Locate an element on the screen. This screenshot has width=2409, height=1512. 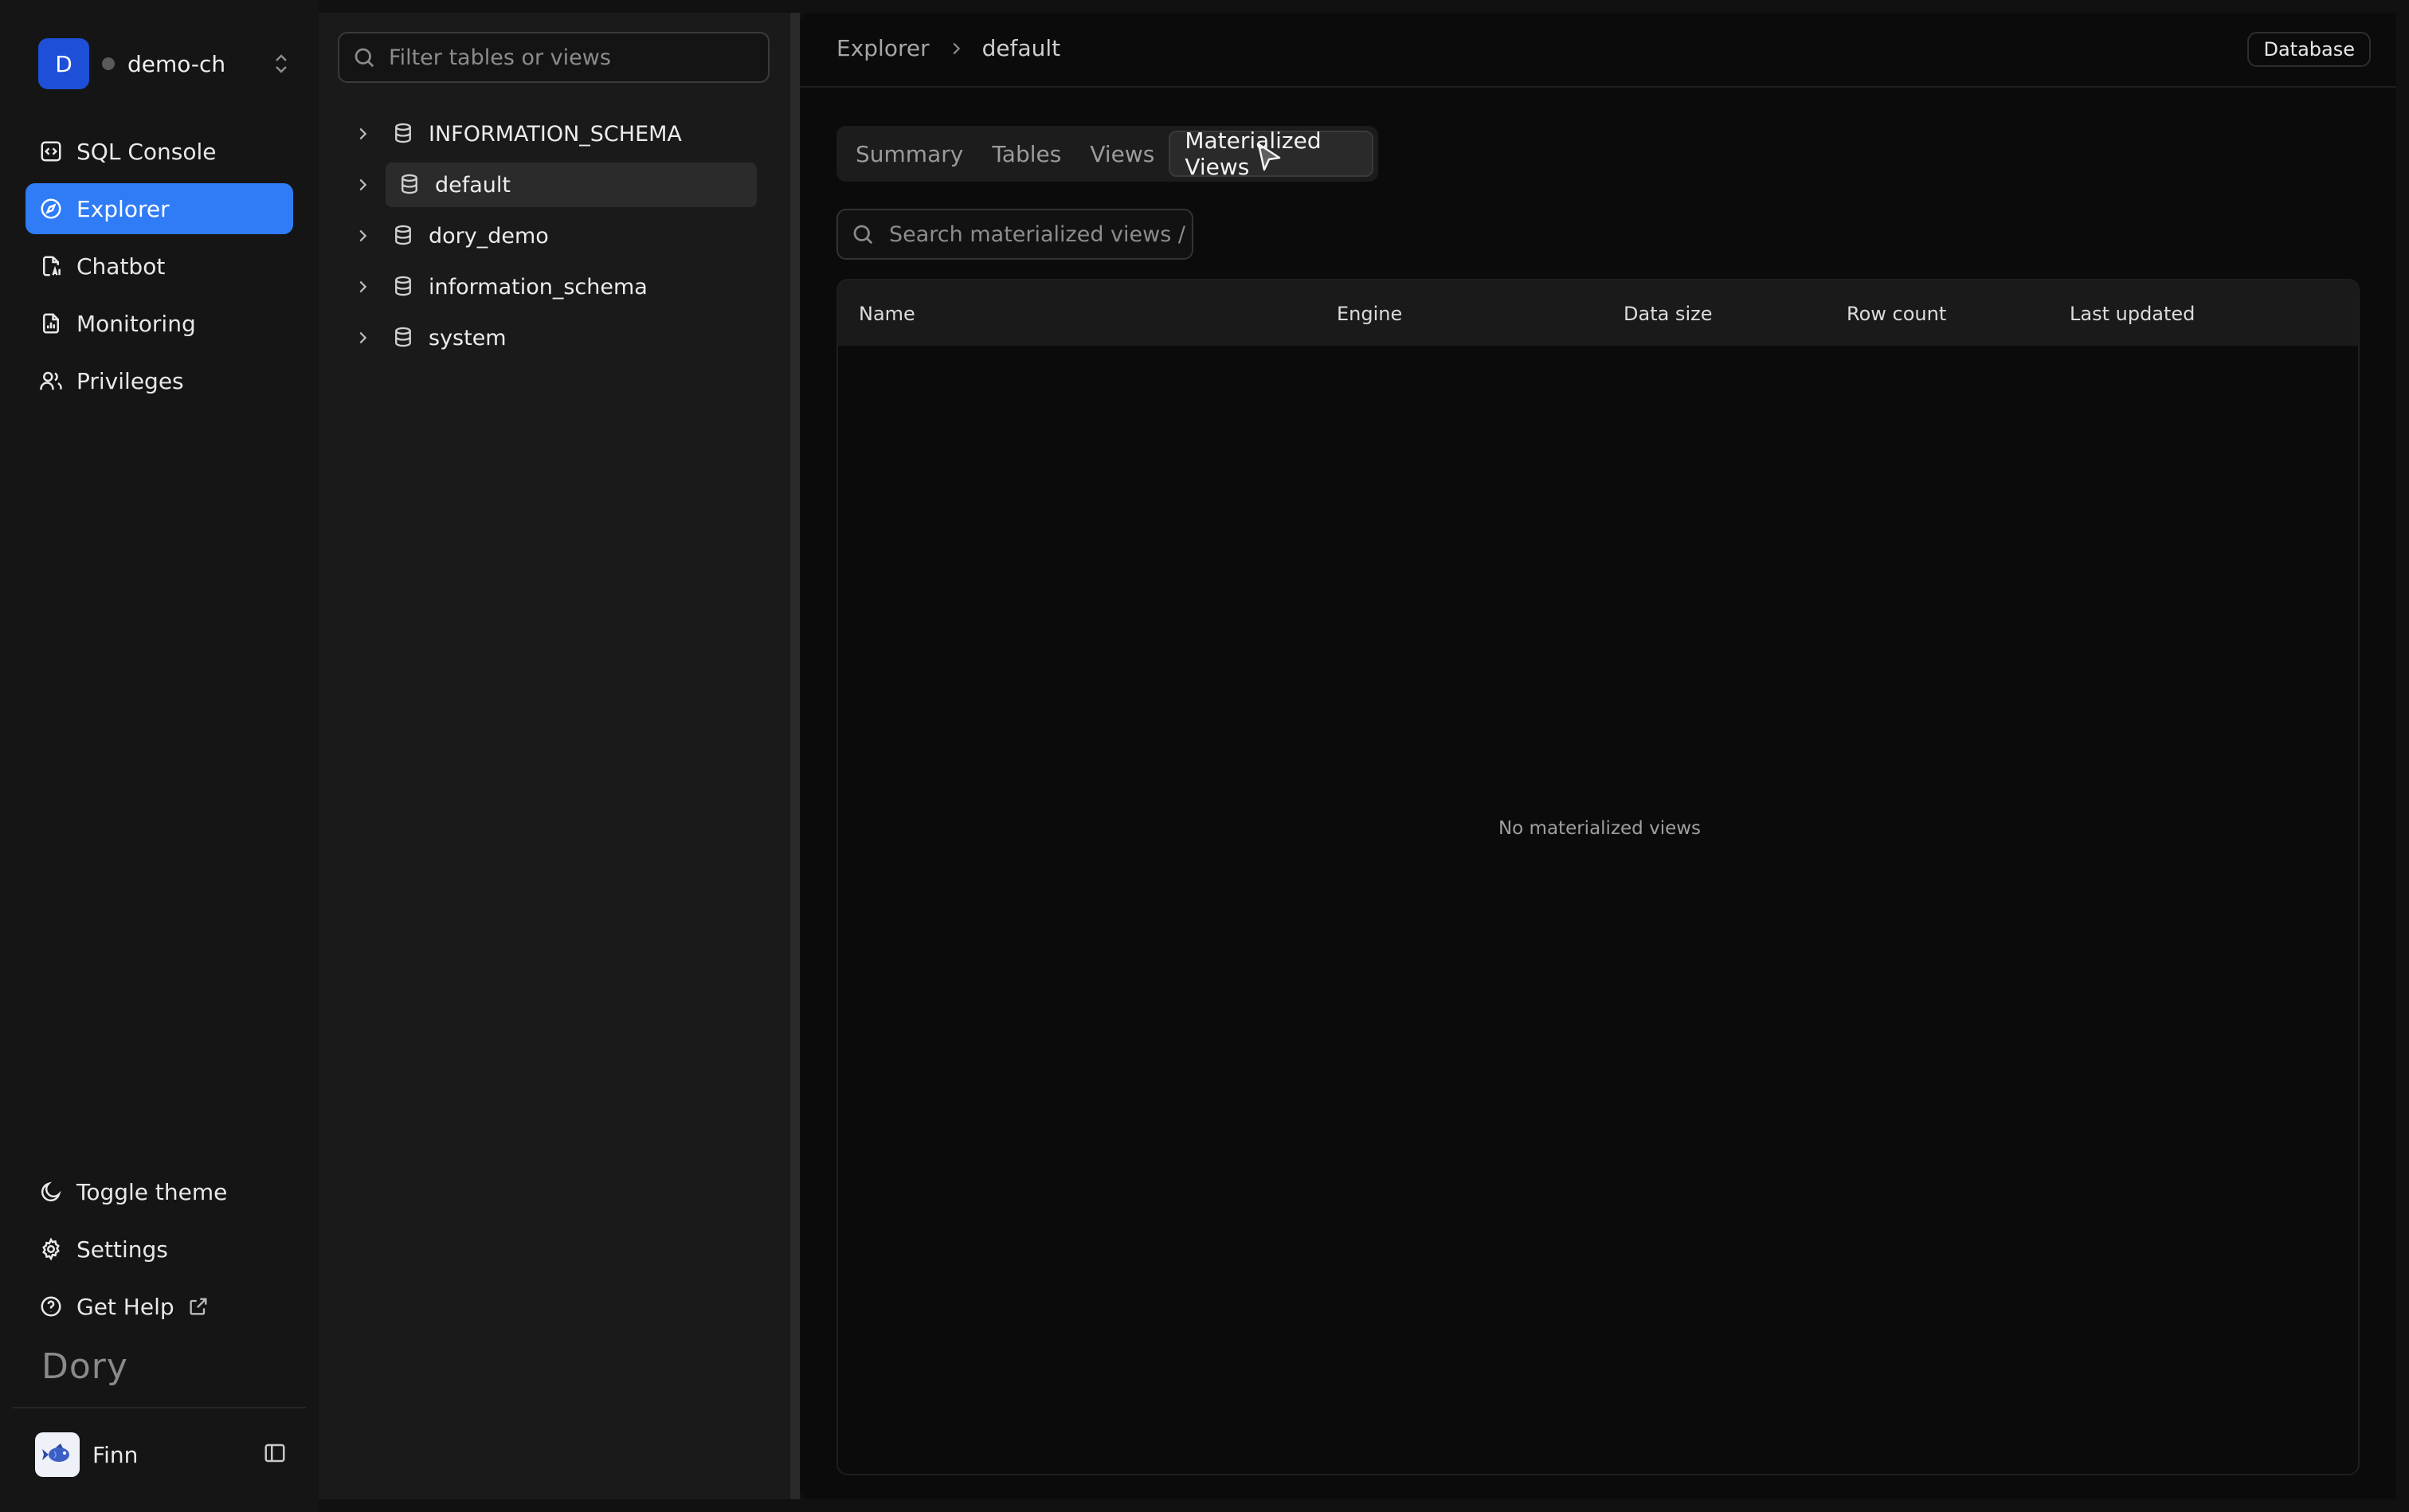
tree-item-label: default is located at coordinates (473, 185).